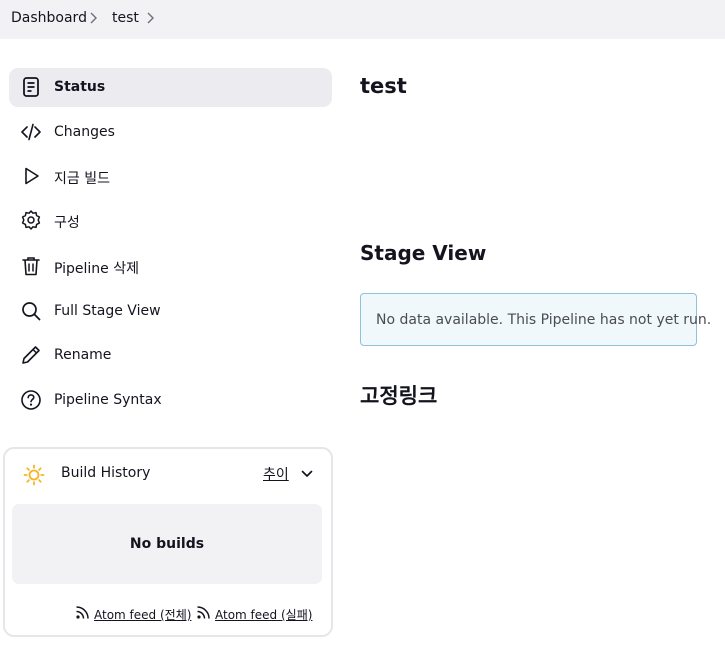 This screenshot has height=649, width=725. I want to click on status-icon, so click(31, 87).